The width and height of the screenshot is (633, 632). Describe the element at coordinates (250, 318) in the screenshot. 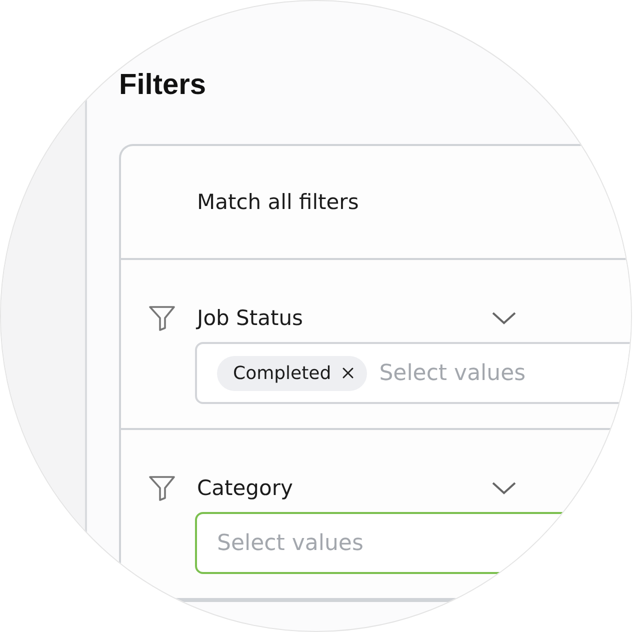

I see `filter-label: Job Status` at that location.